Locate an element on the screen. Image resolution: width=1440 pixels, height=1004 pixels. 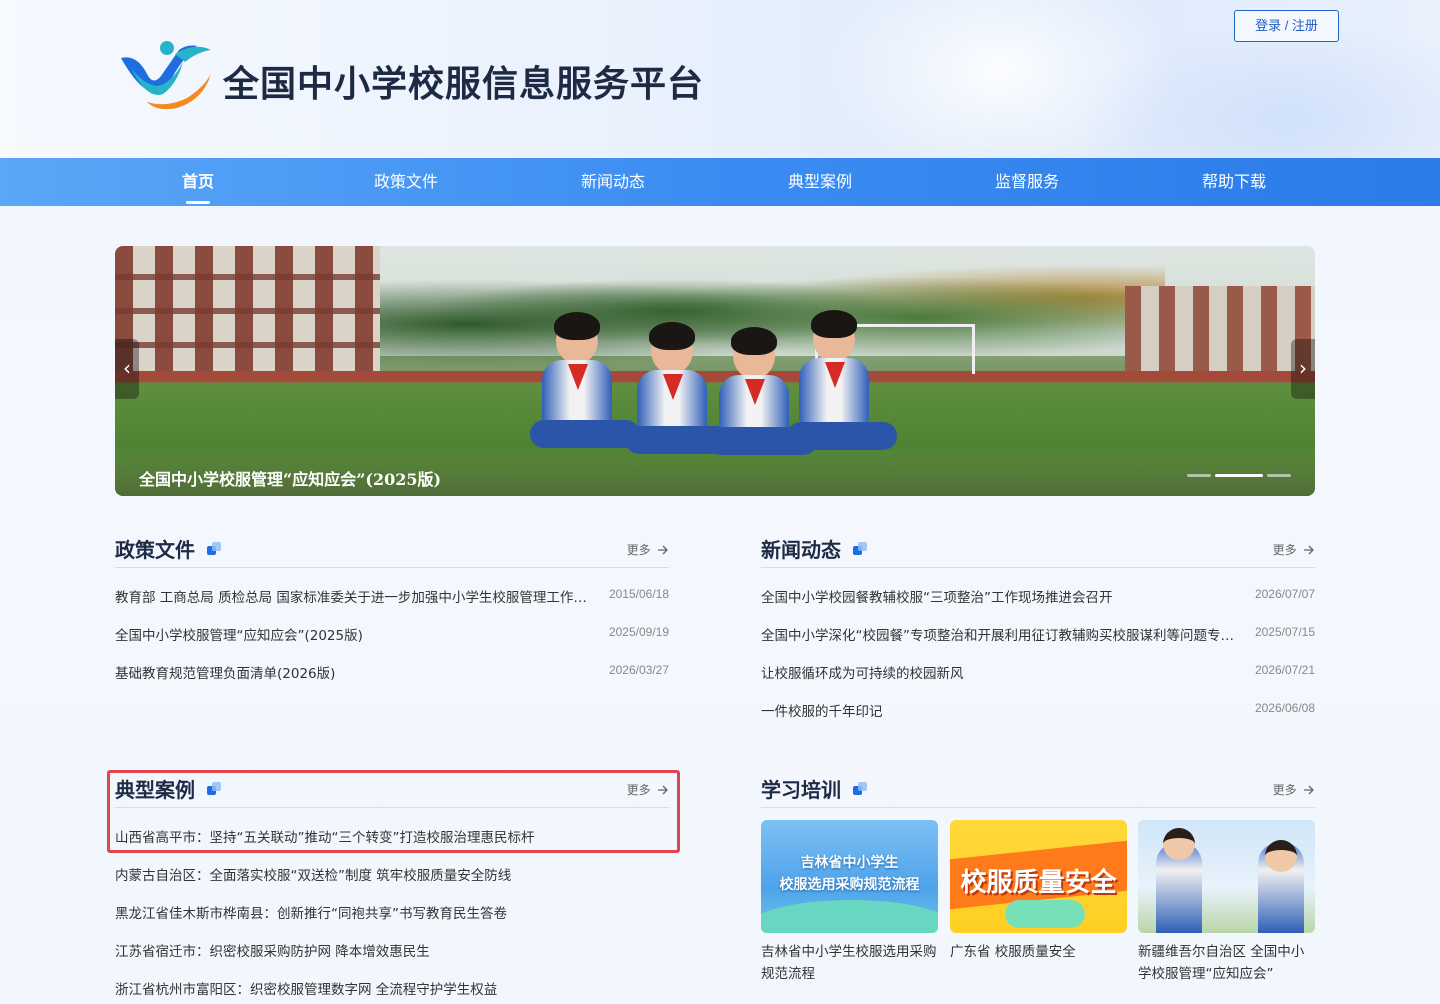
nav-label: 帮助下载 is located at coordinates (1233, 181).